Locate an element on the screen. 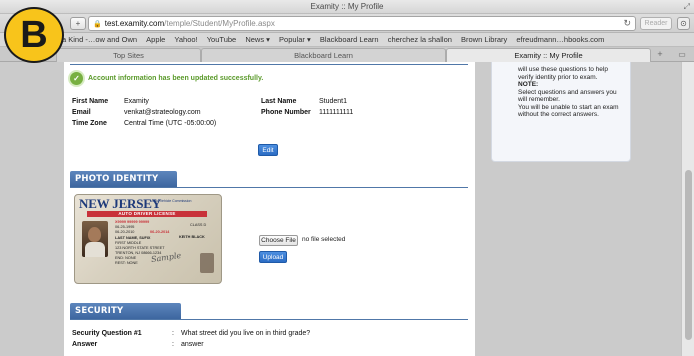 Image resolution: width=694 pixels, height=356 pixels. license-endorsements: END: NONE is located at coordinates (126, 258).